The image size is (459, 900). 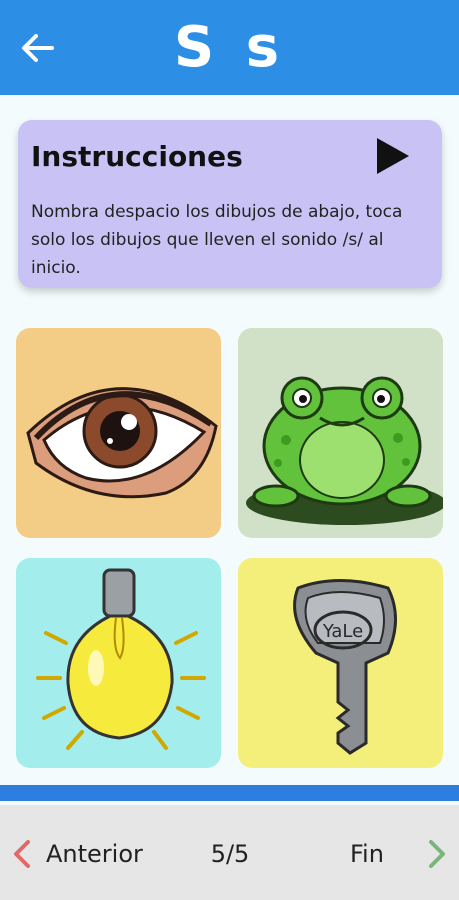 I want to click on previous-button: Anterior, so click(x=94, y=854).